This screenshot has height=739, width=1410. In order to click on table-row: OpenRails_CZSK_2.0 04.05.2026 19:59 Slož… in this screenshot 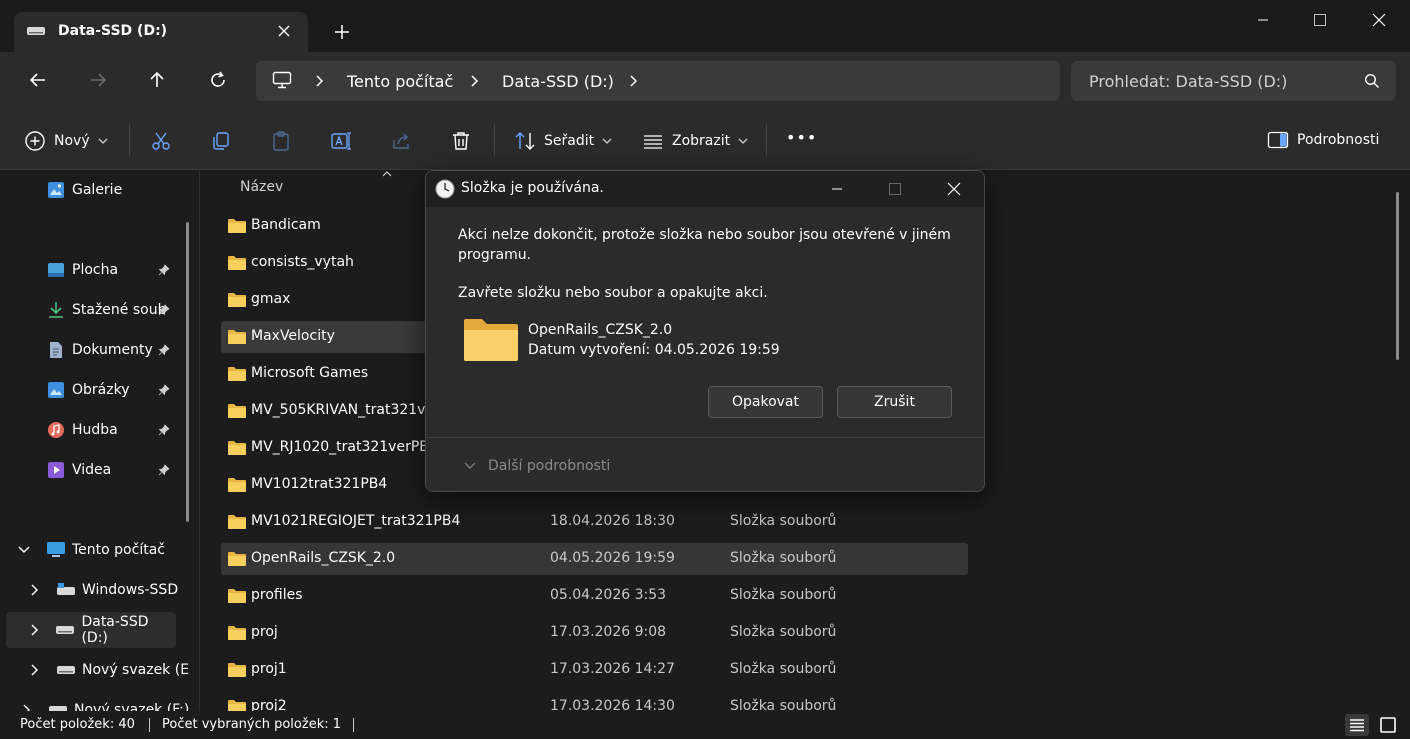, I will do `click(594, 559)`.